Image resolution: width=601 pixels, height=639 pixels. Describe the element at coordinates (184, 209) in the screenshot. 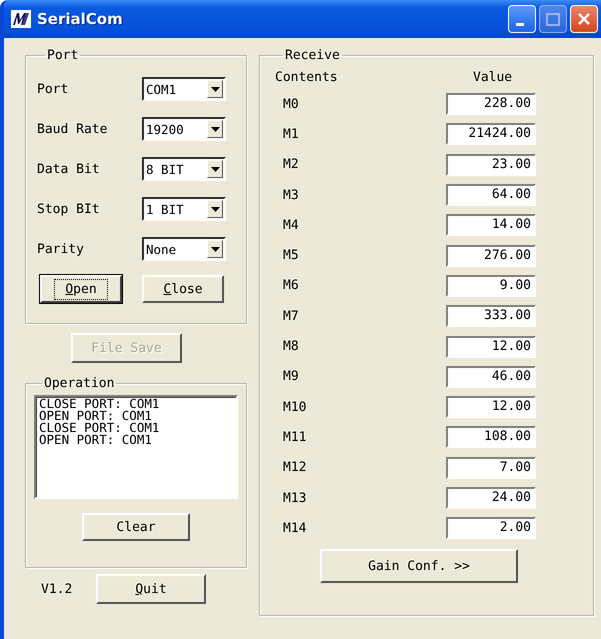

I see `dropdown: 1 BIT` at that location.